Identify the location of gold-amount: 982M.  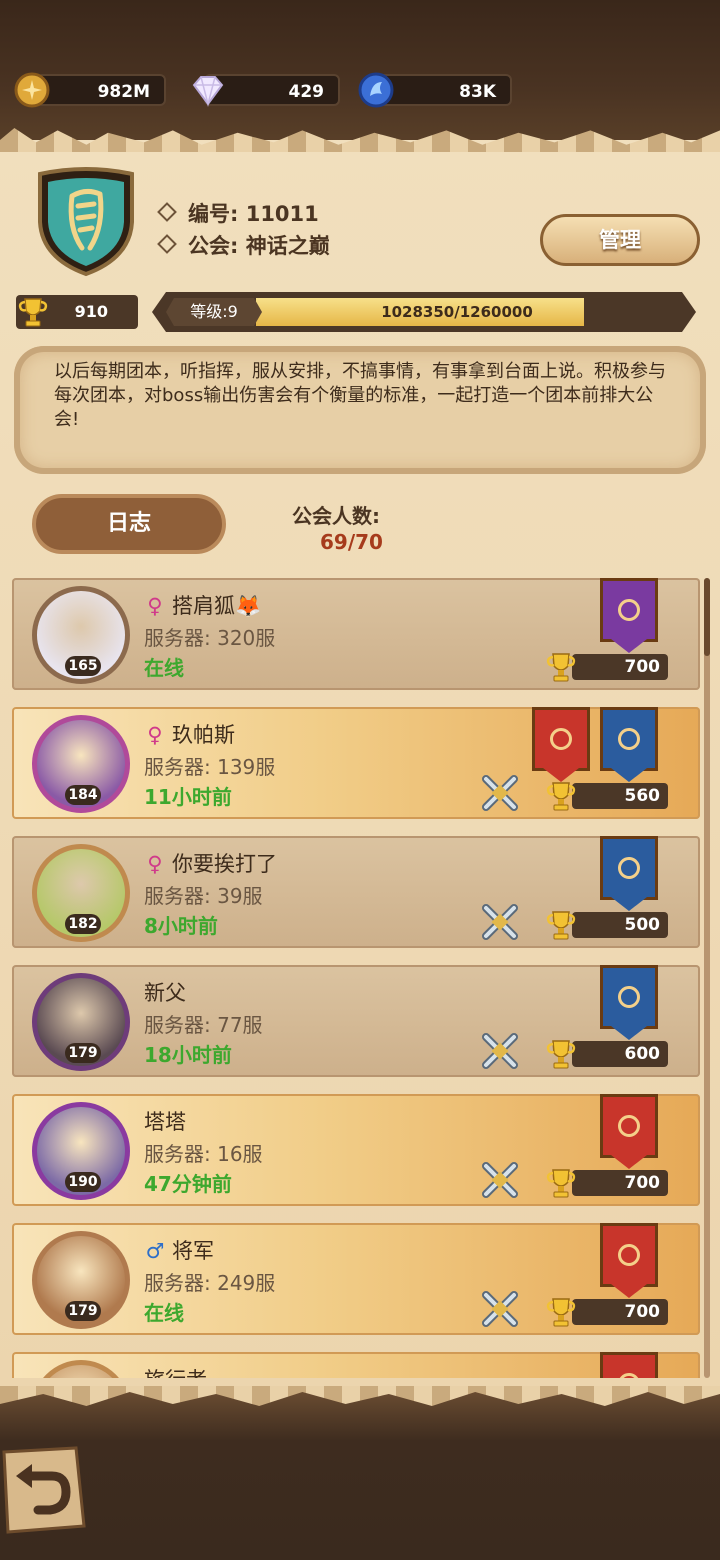
(123, 92).